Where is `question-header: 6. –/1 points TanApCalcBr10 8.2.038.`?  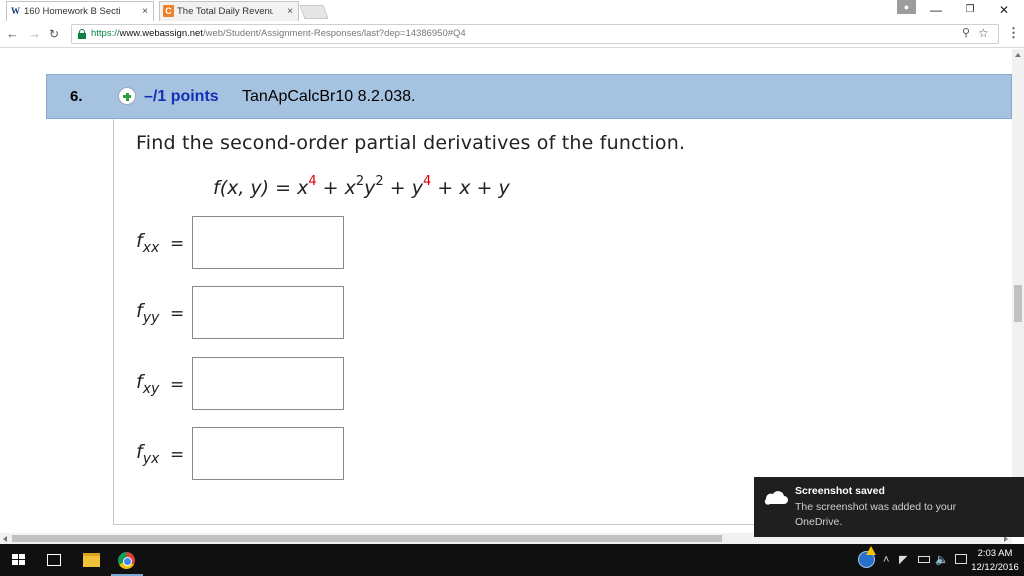 question-header: 6. –/1 points TanApCalcBr10 8.2.038. is located at coordinates (529, 96).